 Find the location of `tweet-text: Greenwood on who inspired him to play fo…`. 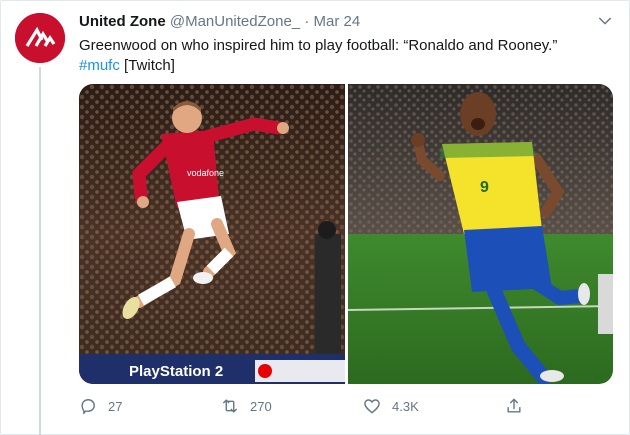

tweet-text: Greenwood on who inspired him to play fo… is located at coordinates (349, 56).